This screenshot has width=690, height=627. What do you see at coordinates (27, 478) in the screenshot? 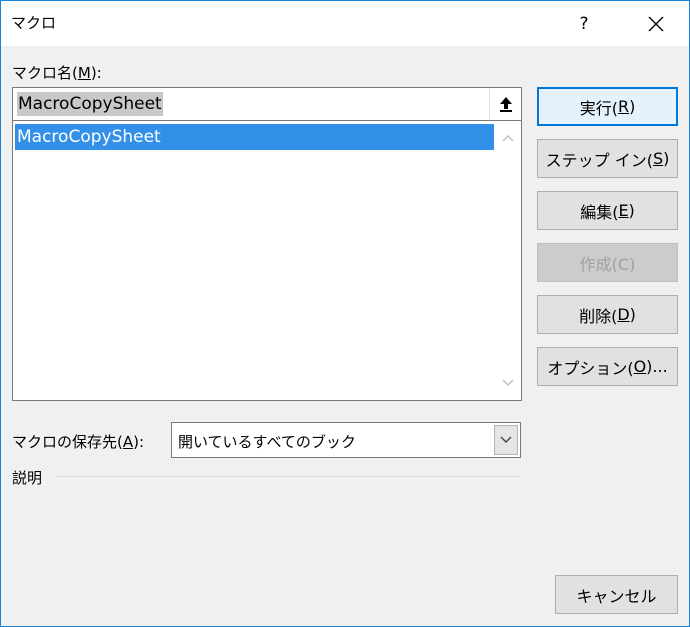
I see `description-label: 説明` at bounding box center [27, 478].